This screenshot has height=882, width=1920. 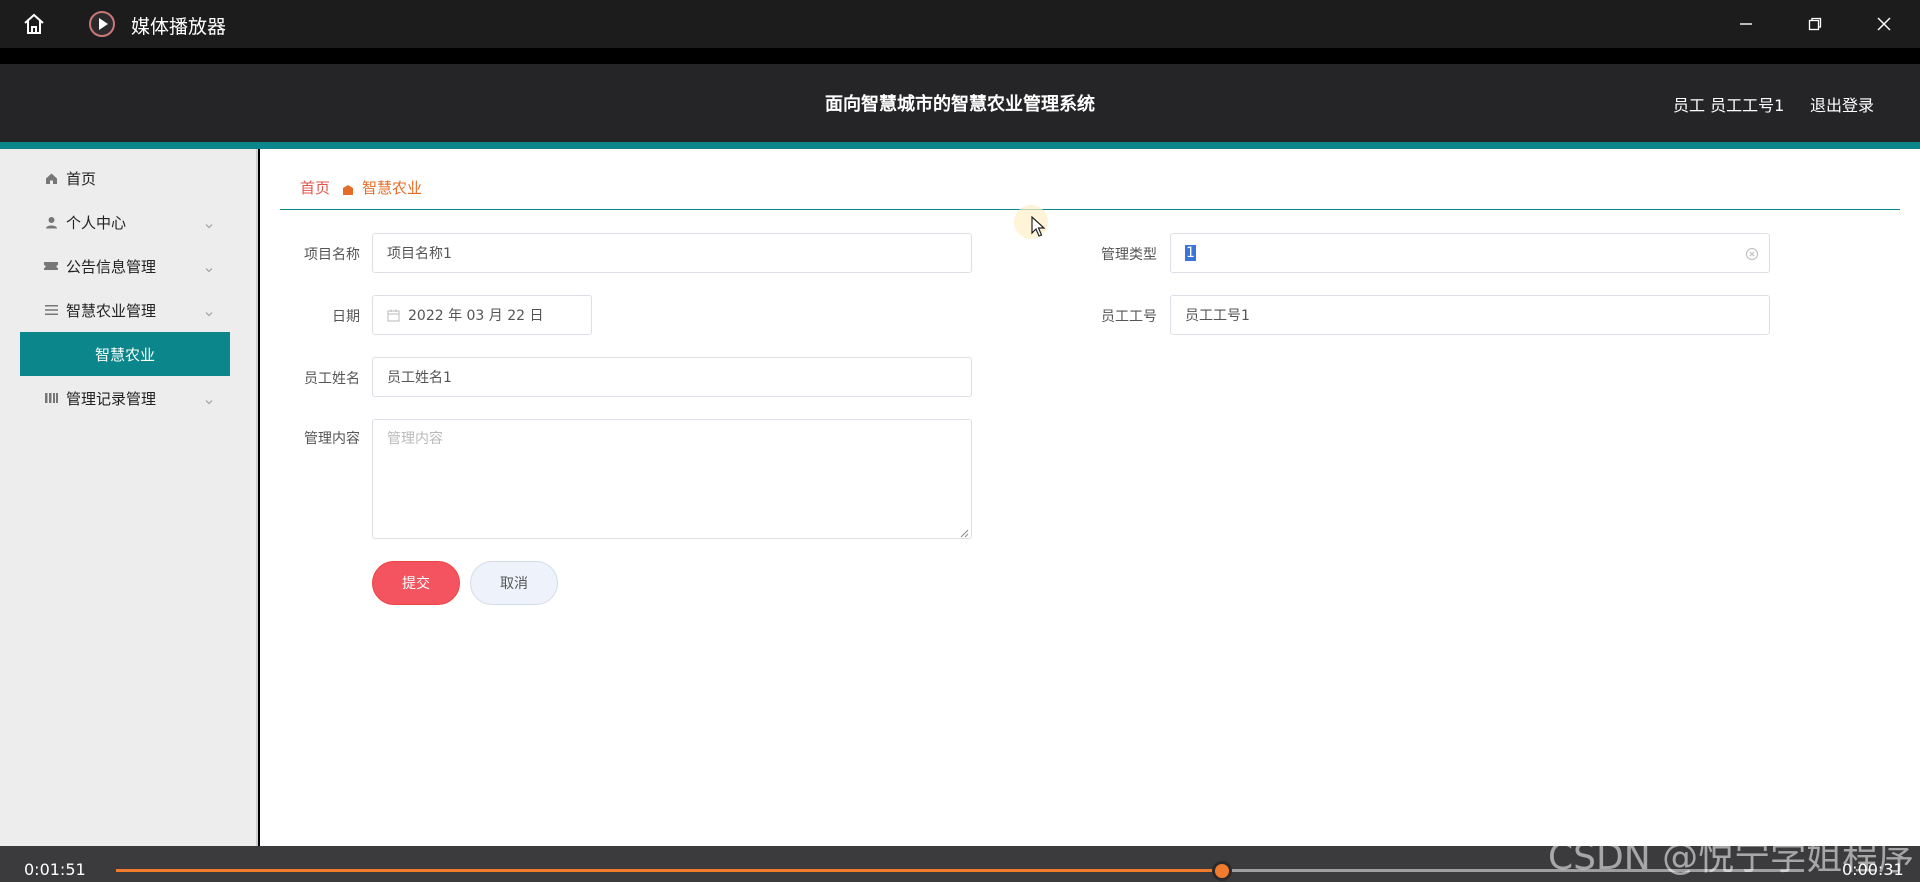 What do you see at coordinates (179, 27) in the screenshot?
I see `window-title: 媒体播放器` at bounding box center [179, 27].